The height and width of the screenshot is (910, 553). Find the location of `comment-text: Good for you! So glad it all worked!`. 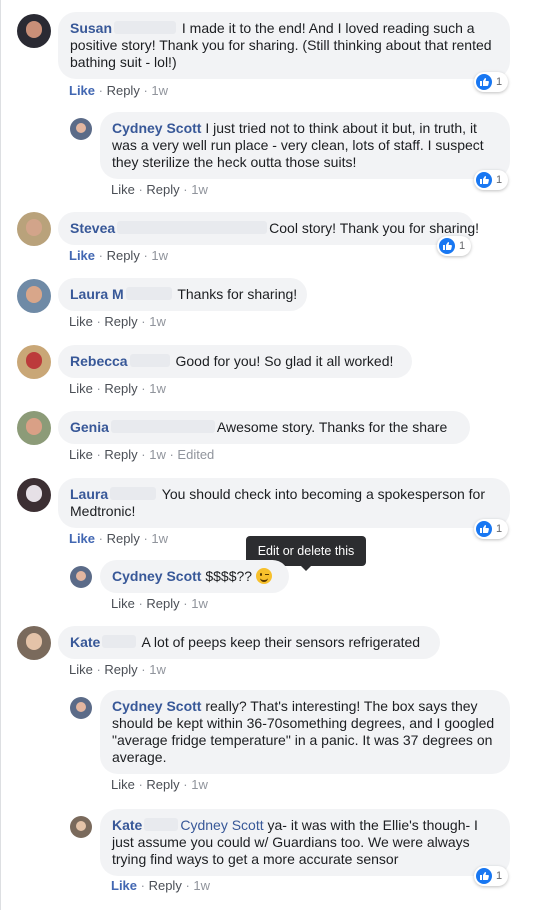

comment-text: Good for you! So glad it all worked! is located at coordinates (282, 361).